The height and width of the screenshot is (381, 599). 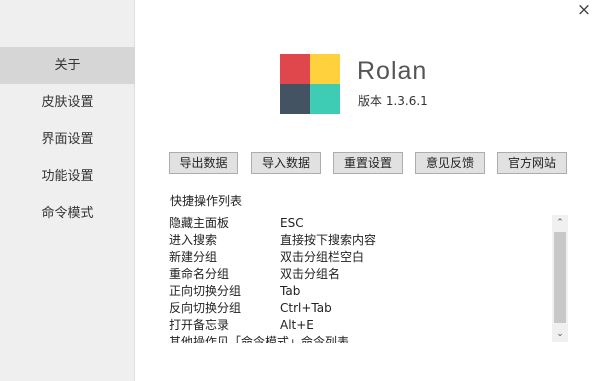 What do you see at coordinates (306, 308) in the screenshot?
I see `shortcut-key: Ctrl+Tab` at bounding box center [306, 308].